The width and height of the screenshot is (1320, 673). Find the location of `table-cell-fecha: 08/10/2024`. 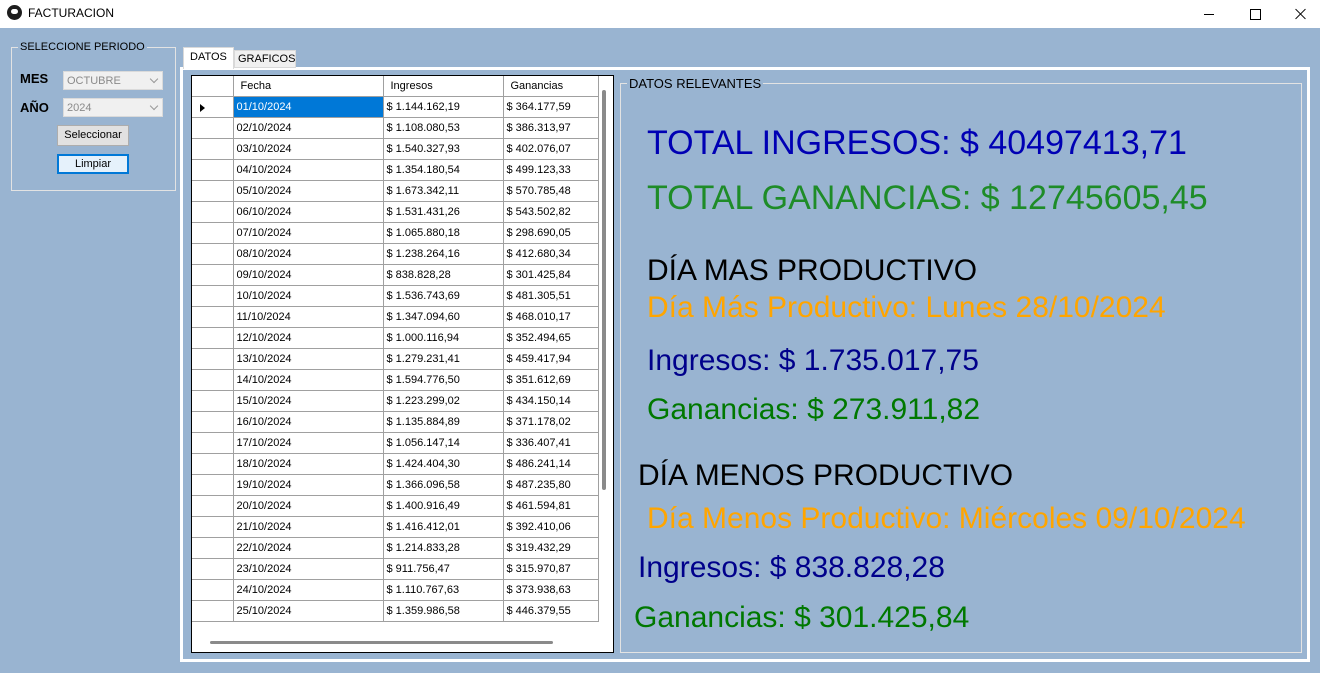

table-cell-fecha: 08/10/2024 is located at coordinates (308, 254).